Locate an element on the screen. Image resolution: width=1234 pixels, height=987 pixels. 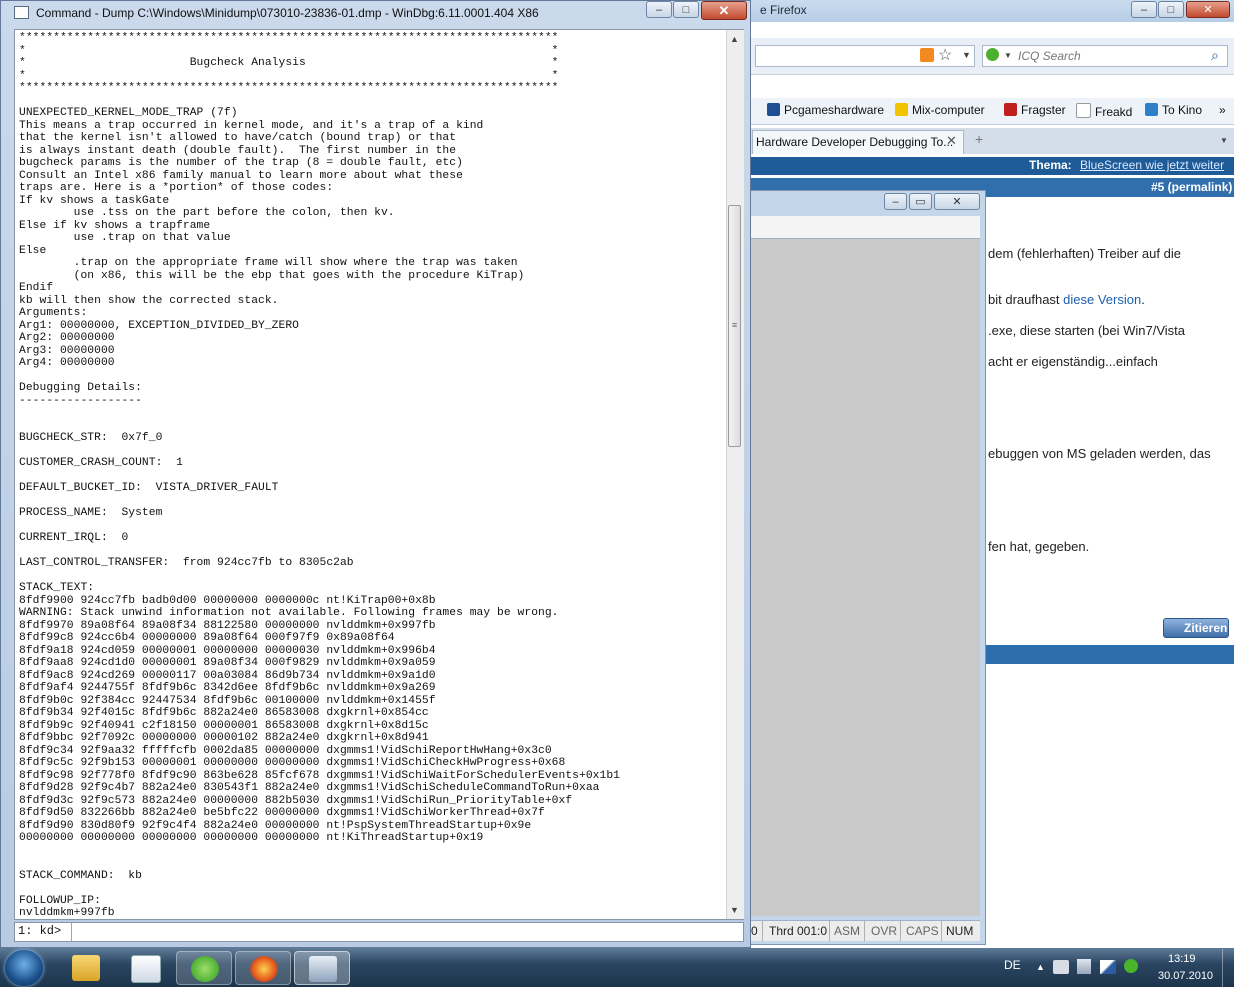
command-close-button: ✕ is located at coordinates (724, 10).